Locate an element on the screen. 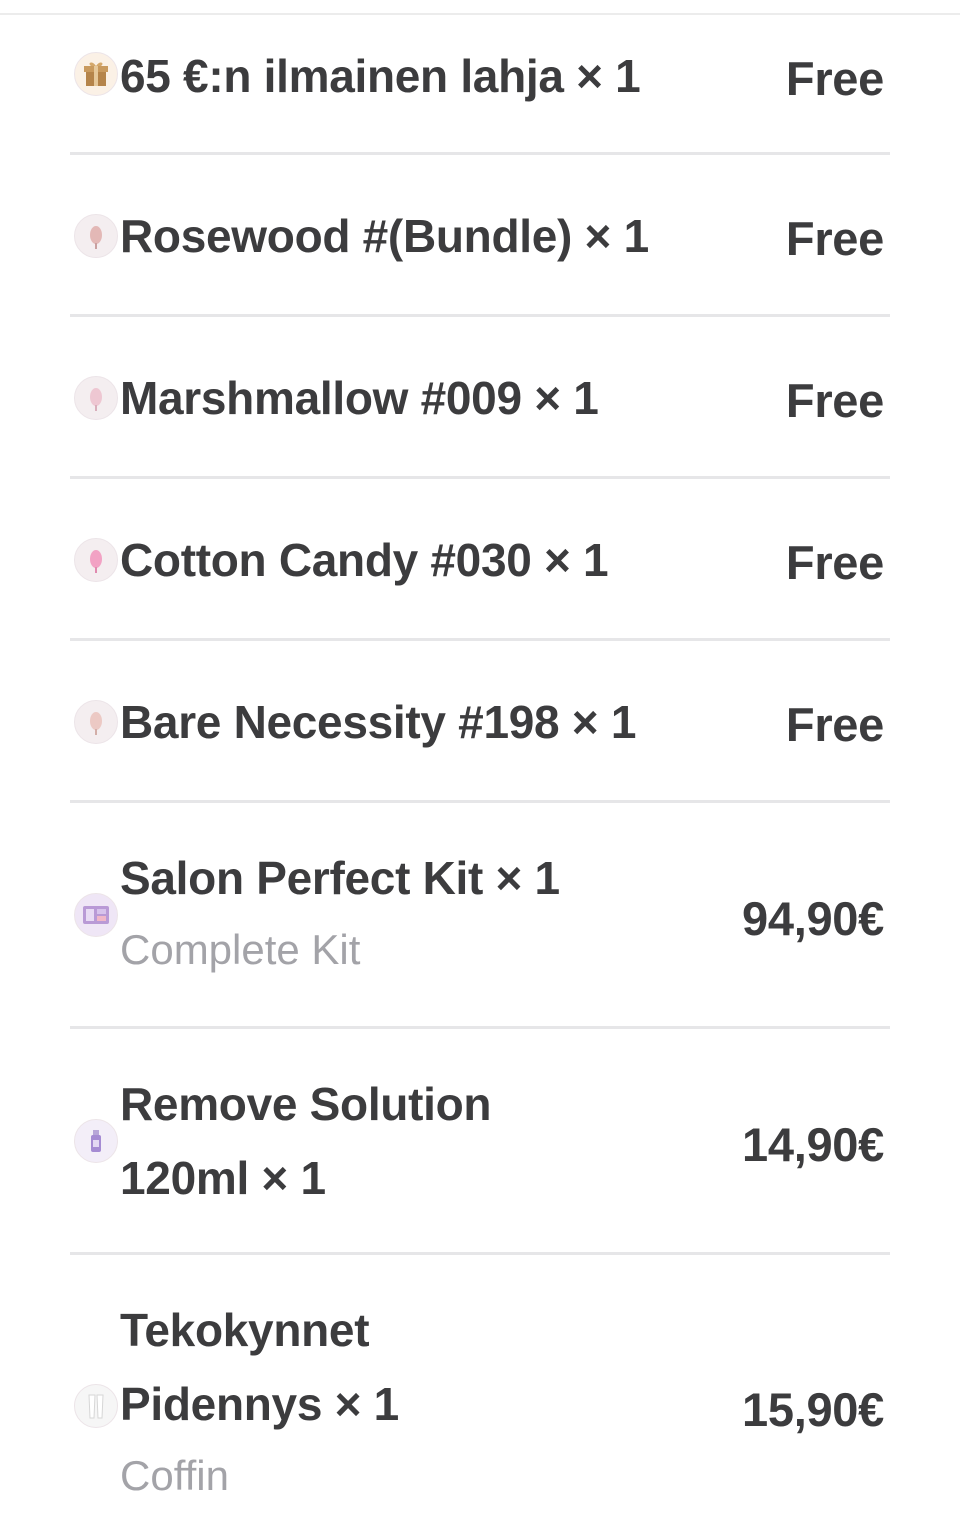 This screenshot has height=1515, width=960. order-item: Tekokynnet Pidennys × 1 Coffin 15,90€ is located at coordinates (480, 1385).